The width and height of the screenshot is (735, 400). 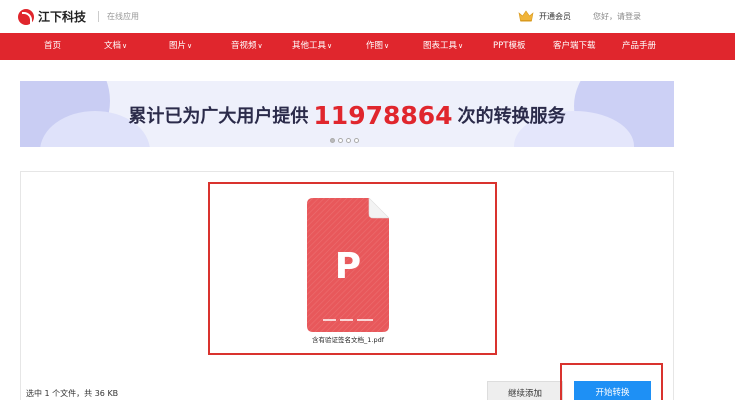 I want to click on nav-item-chart-tools: 图表工具∨, so click(x=443, y=46).